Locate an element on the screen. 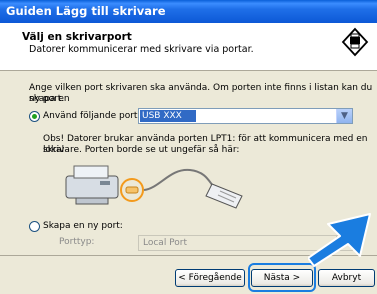 The image size is (377, 294). back-button: < Föregående is located at coordinates (210, 278).